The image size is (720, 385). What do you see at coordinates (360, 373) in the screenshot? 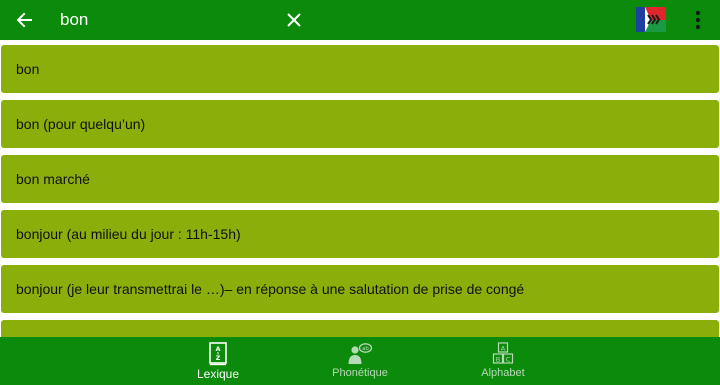
I see `tab-label: Phonétique` at bounding box center [360, 373].